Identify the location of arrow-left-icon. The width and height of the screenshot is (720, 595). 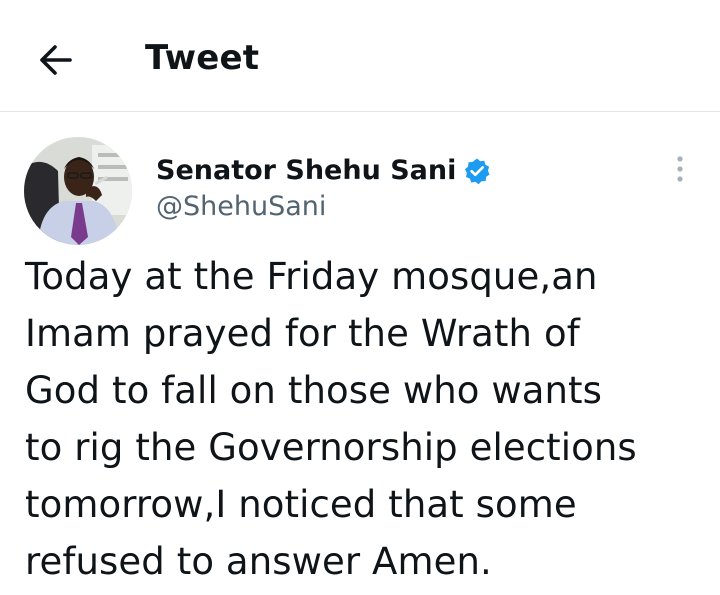
(56, 60).